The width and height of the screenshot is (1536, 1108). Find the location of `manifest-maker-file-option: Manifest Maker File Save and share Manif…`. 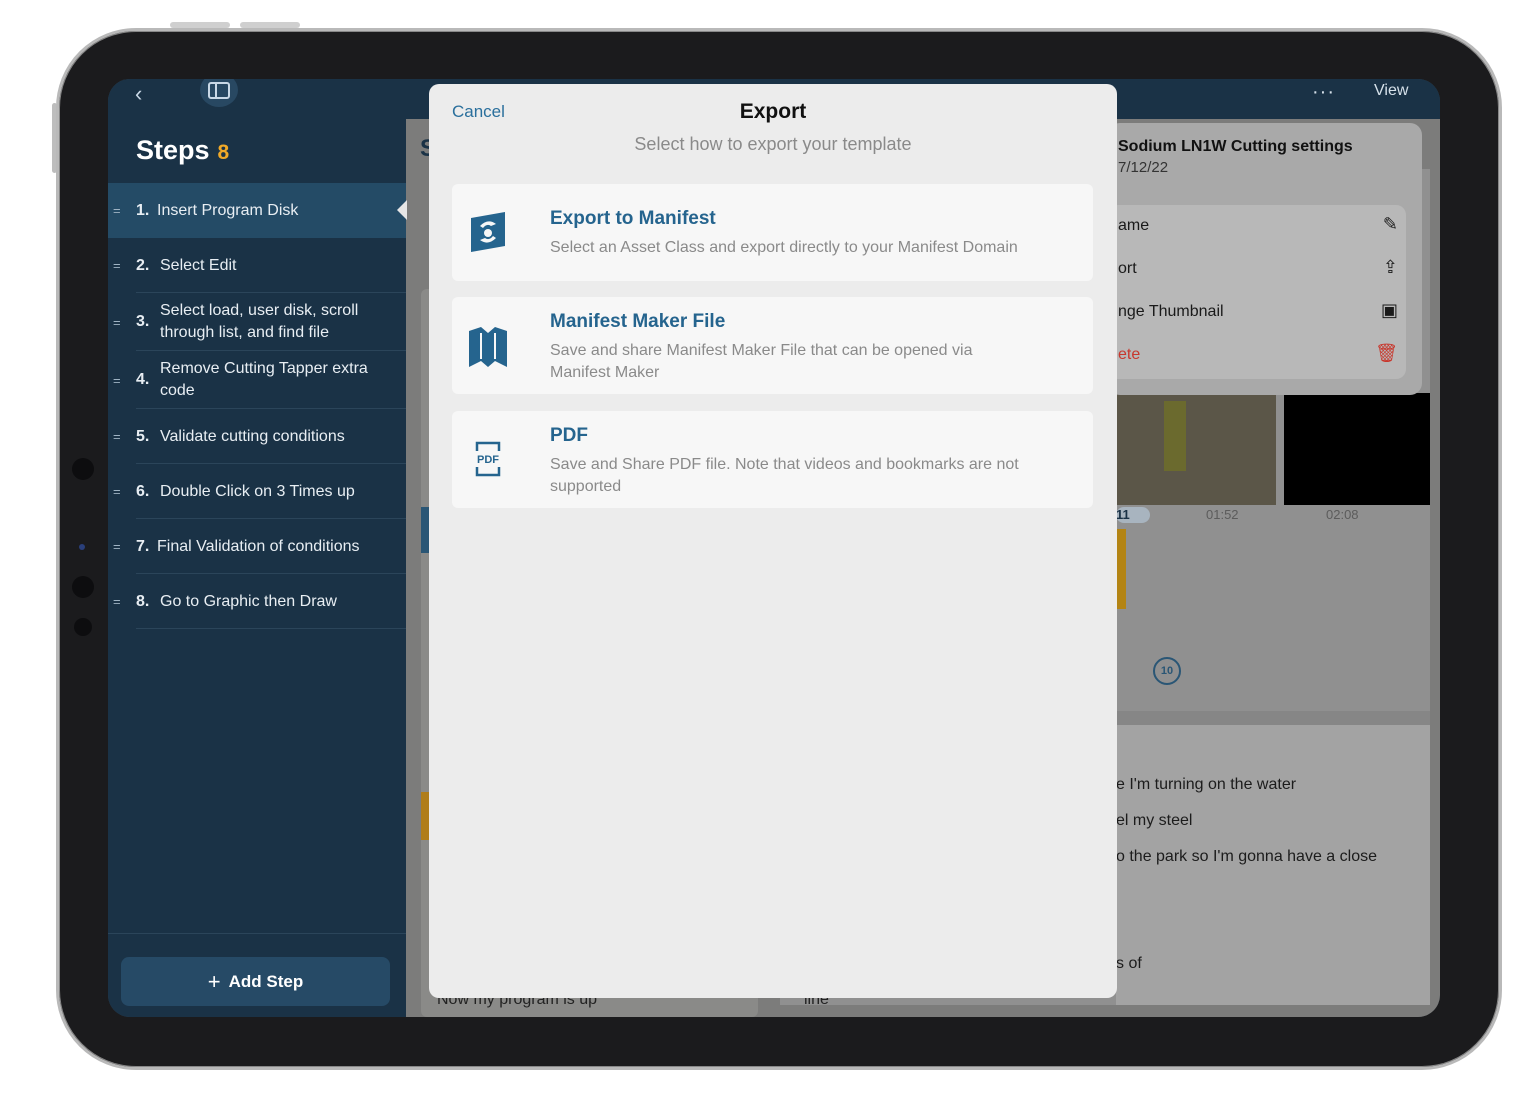

manifest-maker-file-option: Manifest Maker File Save and share Manif… is located at coordinates (772, 345).